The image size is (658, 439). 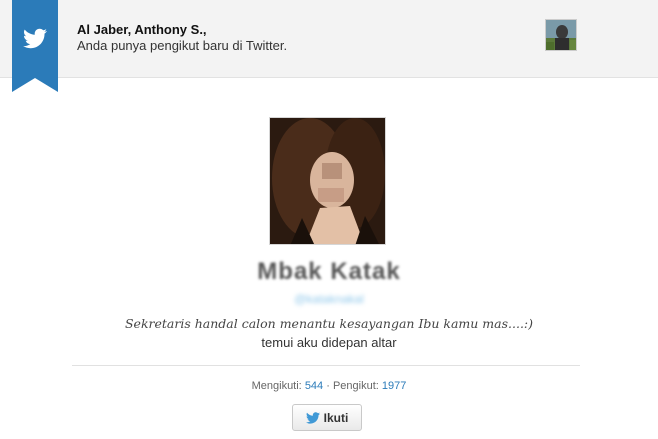 I want to click on twitter-bird-icon, so click(x=312, y=417).